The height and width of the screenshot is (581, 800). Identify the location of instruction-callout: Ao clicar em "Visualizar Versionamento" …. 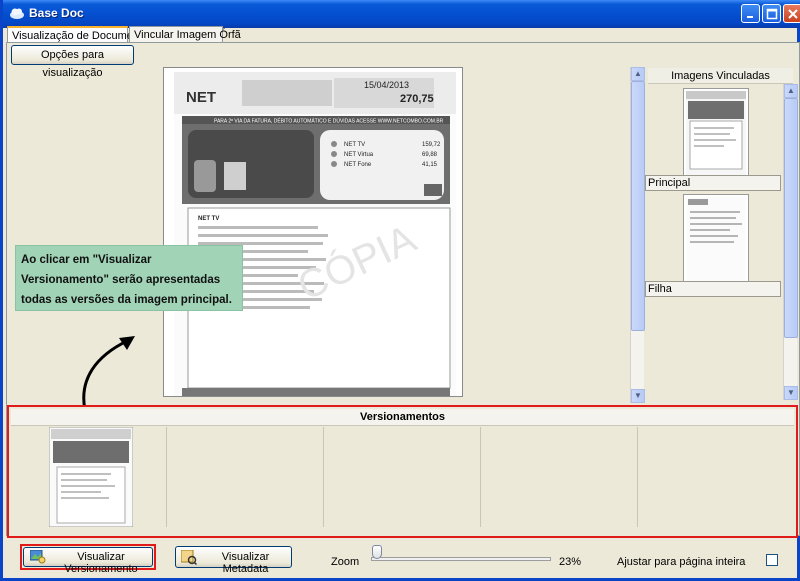
(129, 278).